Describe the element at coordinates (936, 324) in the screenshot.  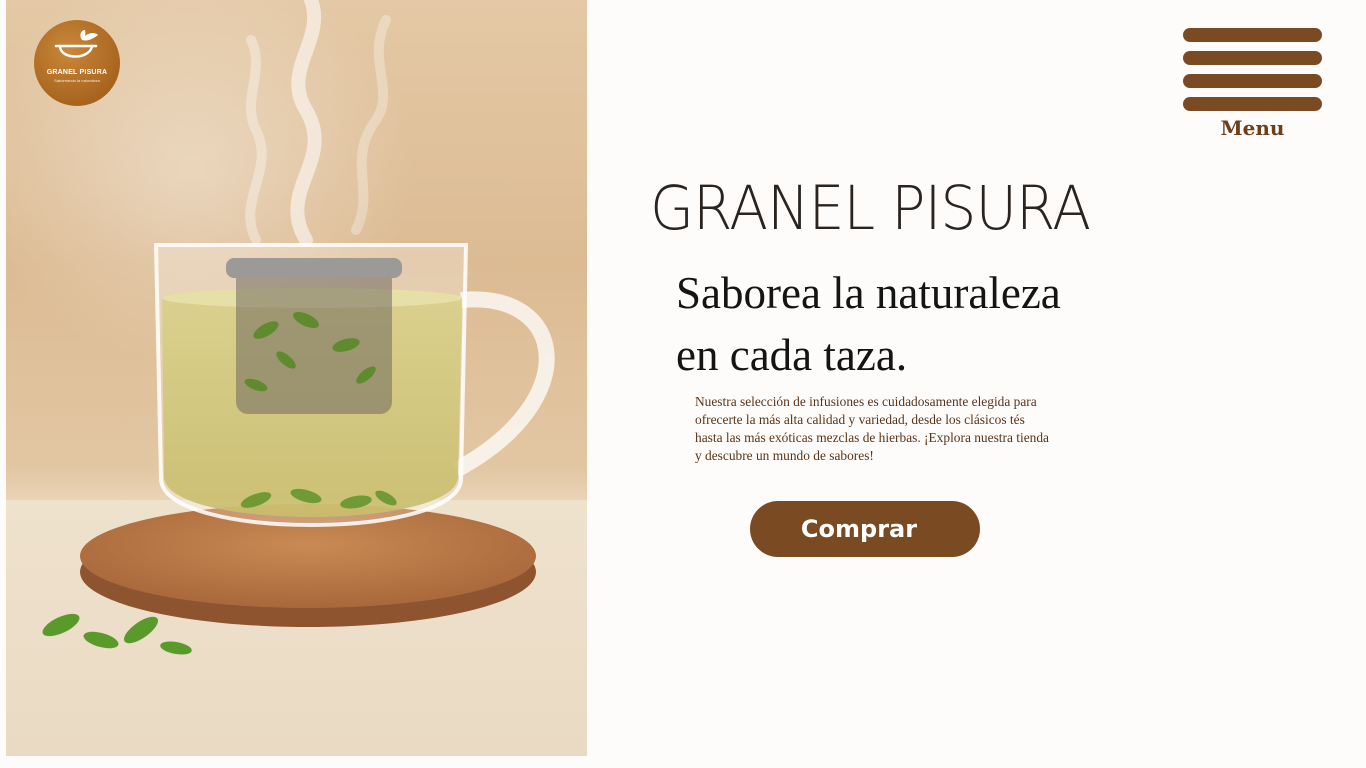
I see `hero-tagline: Saborea la naturaleza en cada taza.` at that location.